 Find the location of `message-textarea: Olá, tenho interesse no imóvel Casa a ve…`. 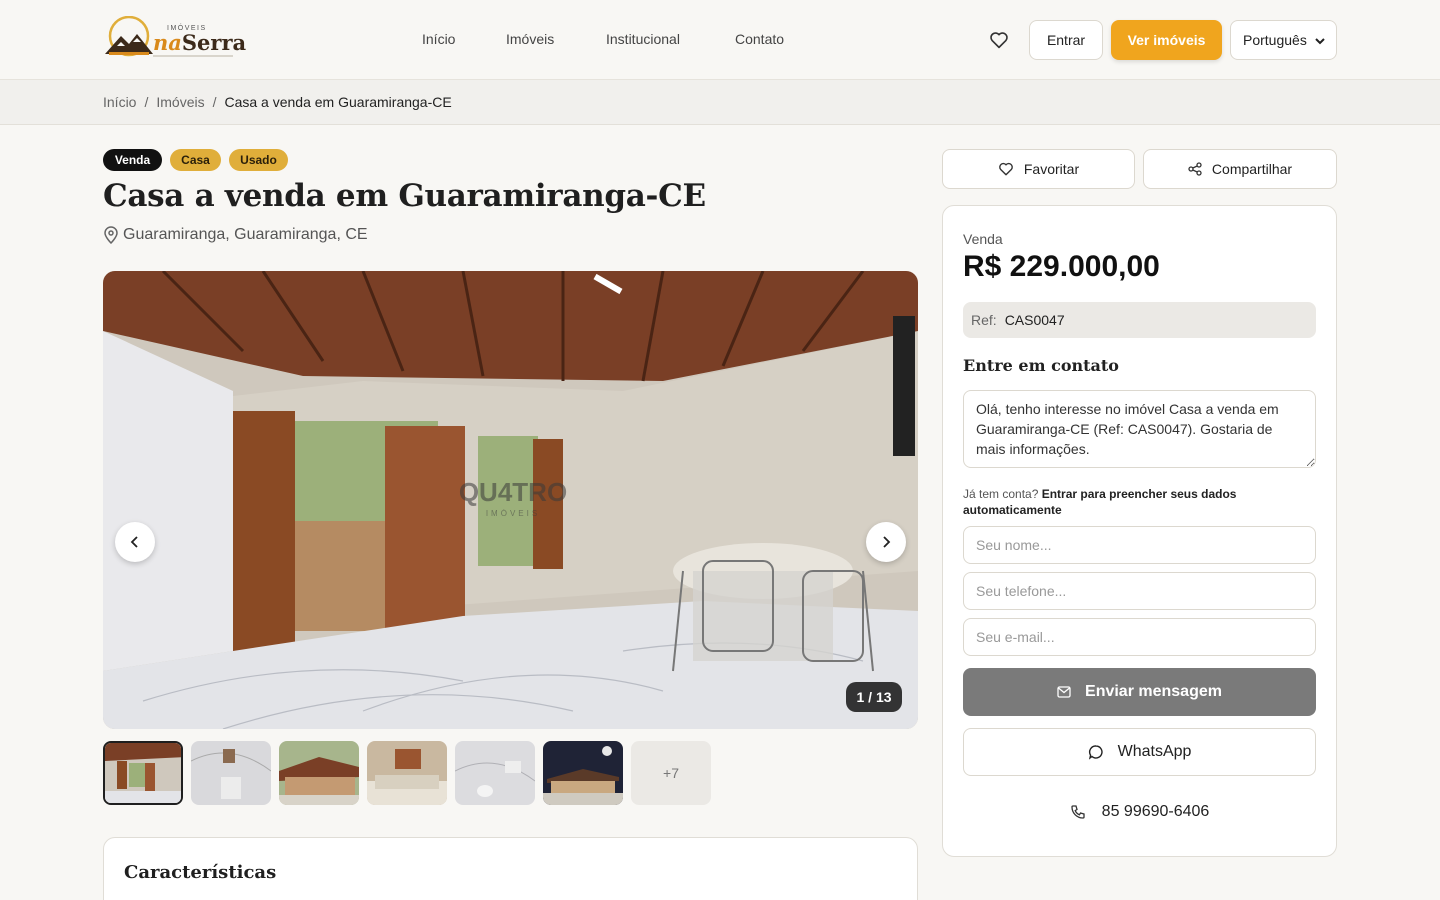

message-textarea: Olá, tenho interesse no imóvel Casa a ve… is located at coordinates (1139, 429).